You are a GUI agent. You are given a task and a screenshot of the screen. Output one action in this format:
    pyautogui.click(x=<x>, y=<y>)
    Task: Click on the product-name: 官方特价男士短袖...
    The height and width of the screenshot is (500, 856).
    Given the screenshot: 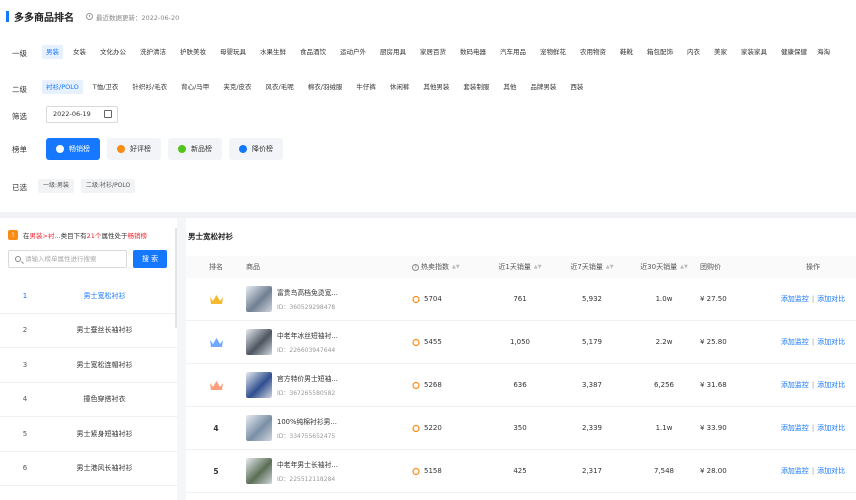 What is the action you would take?
    pyautogui.click(x=307, y=378)
    